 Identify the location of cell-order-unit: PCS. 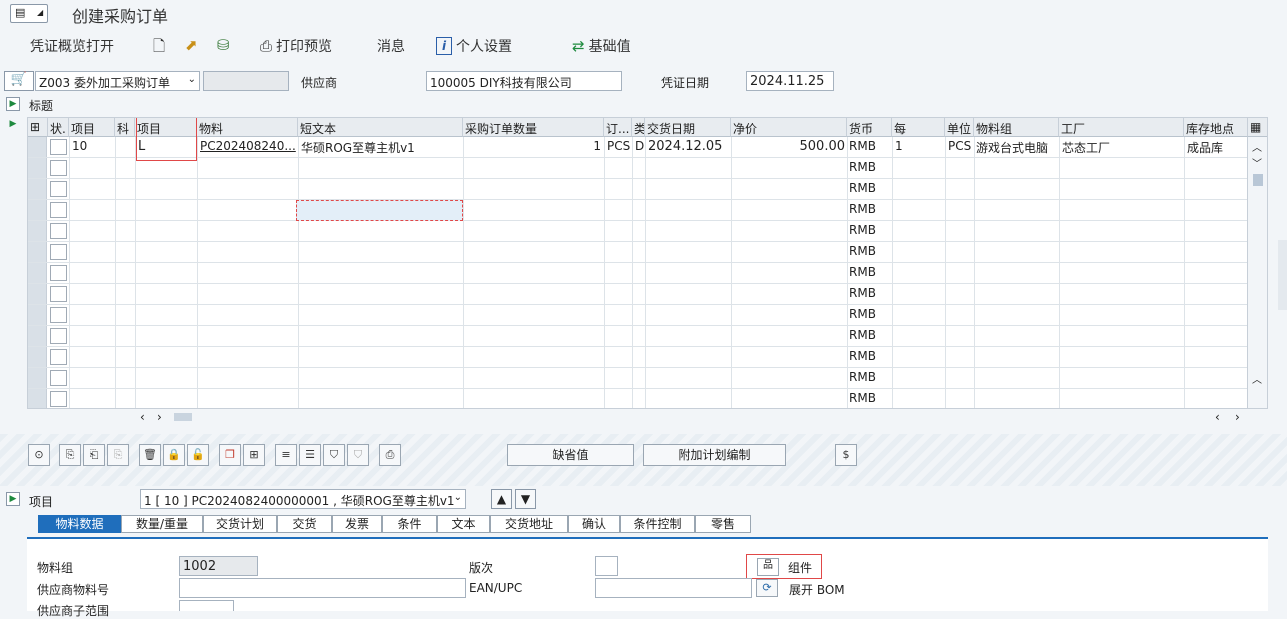
(618, 147).